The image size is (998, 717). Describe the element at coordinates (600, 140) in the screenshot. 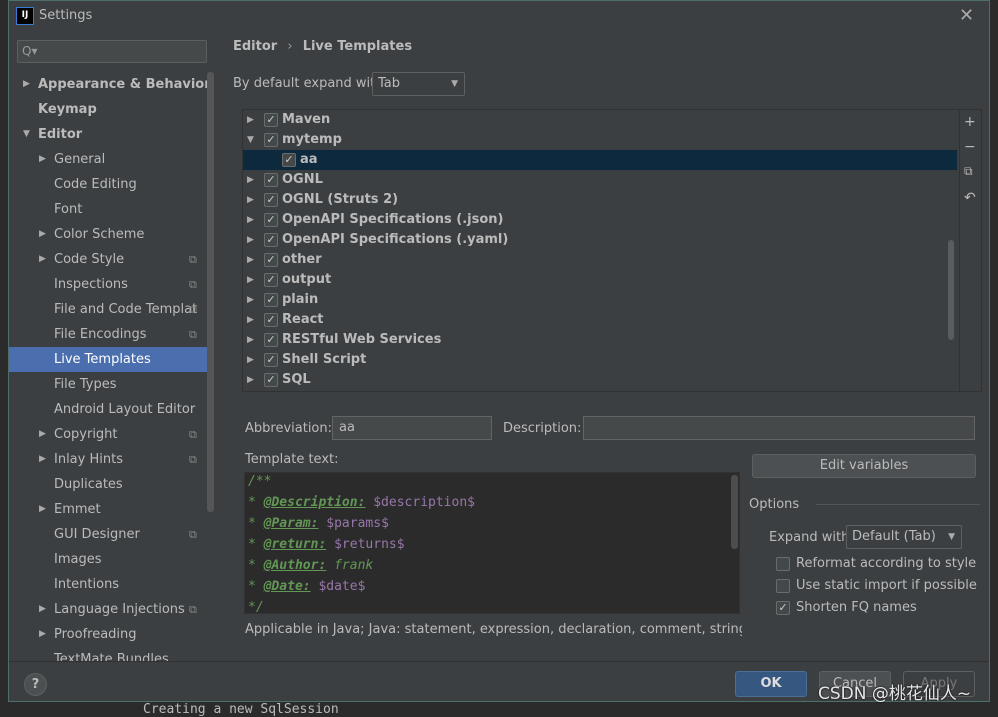

I see `template-tree-row: ▼ ✓ mytemp` at that location.